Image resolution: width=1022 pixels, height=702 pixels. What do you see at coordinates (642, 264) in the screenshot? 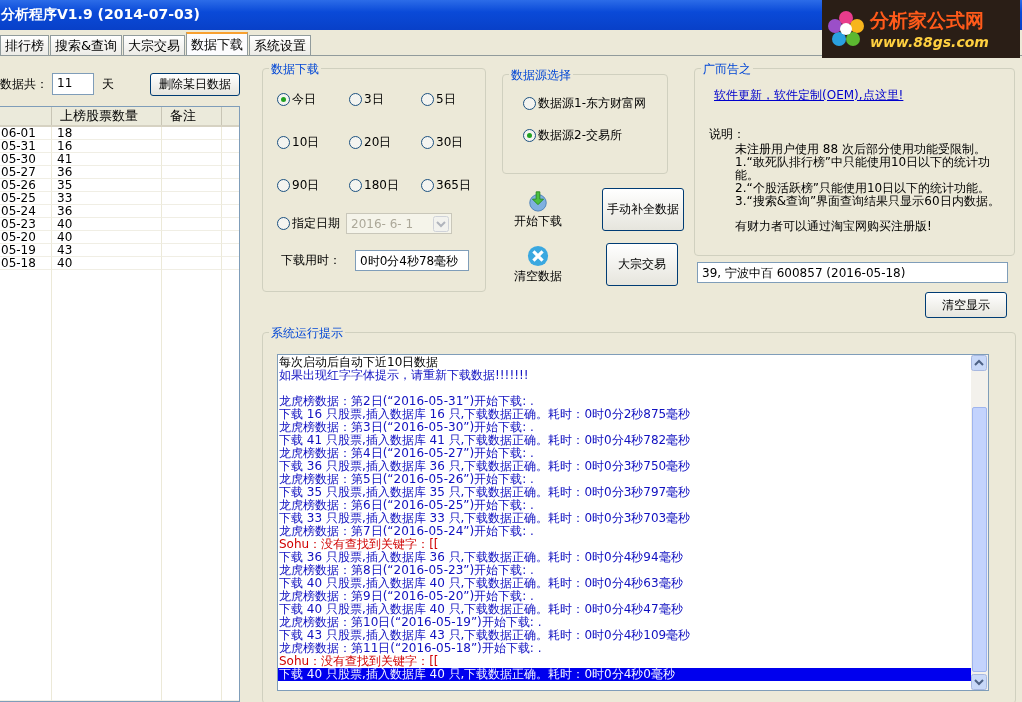
I see `block-trade-button: 大宗交易` at bounding box center [642, 264].